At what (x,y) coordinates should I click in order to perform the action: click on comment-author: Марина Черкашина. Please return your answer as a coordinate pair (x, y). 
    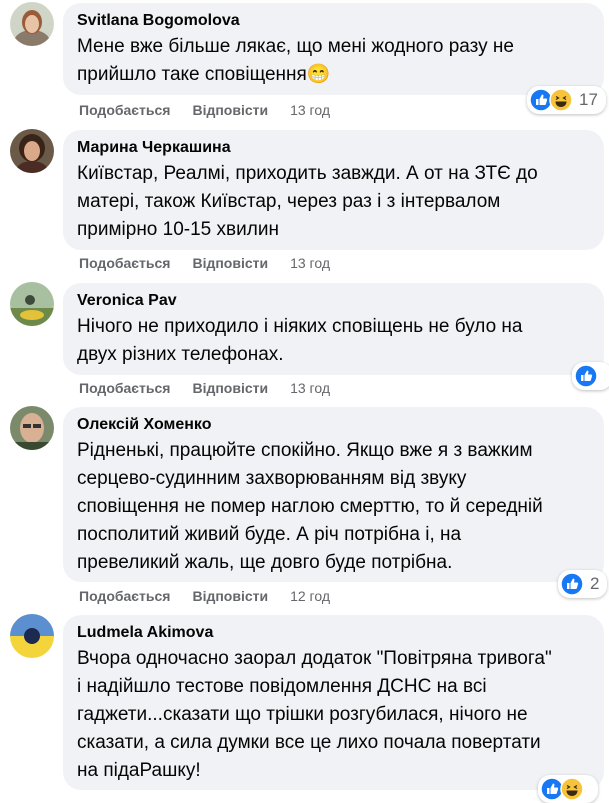
    Looking at the image, I should click on (334, 148).